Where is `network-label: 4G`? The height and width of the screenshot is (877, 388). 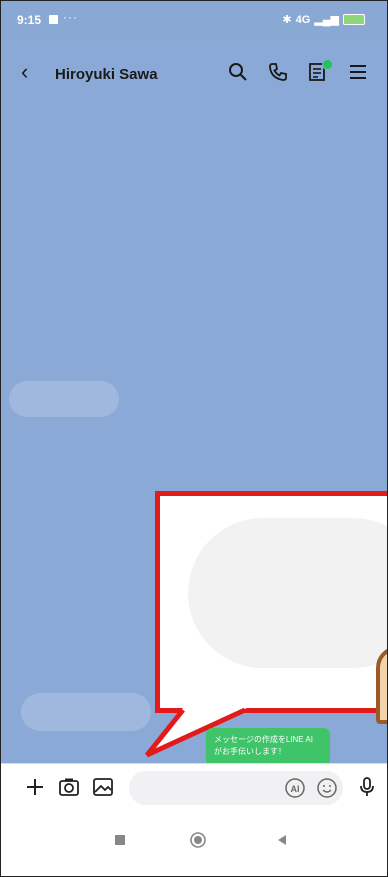 network-label: 4G is located at coordinates (303, 19).